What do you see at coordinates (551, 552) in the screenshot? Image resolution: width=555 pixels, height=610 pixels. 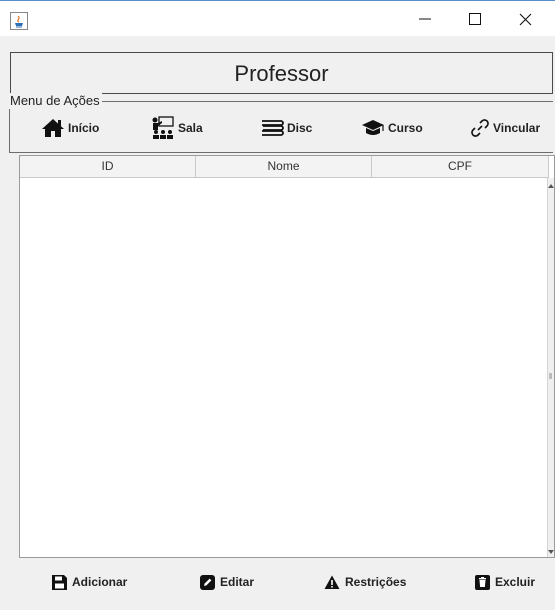 I see `scroll-down-icon` at bounding box center [551, 552].